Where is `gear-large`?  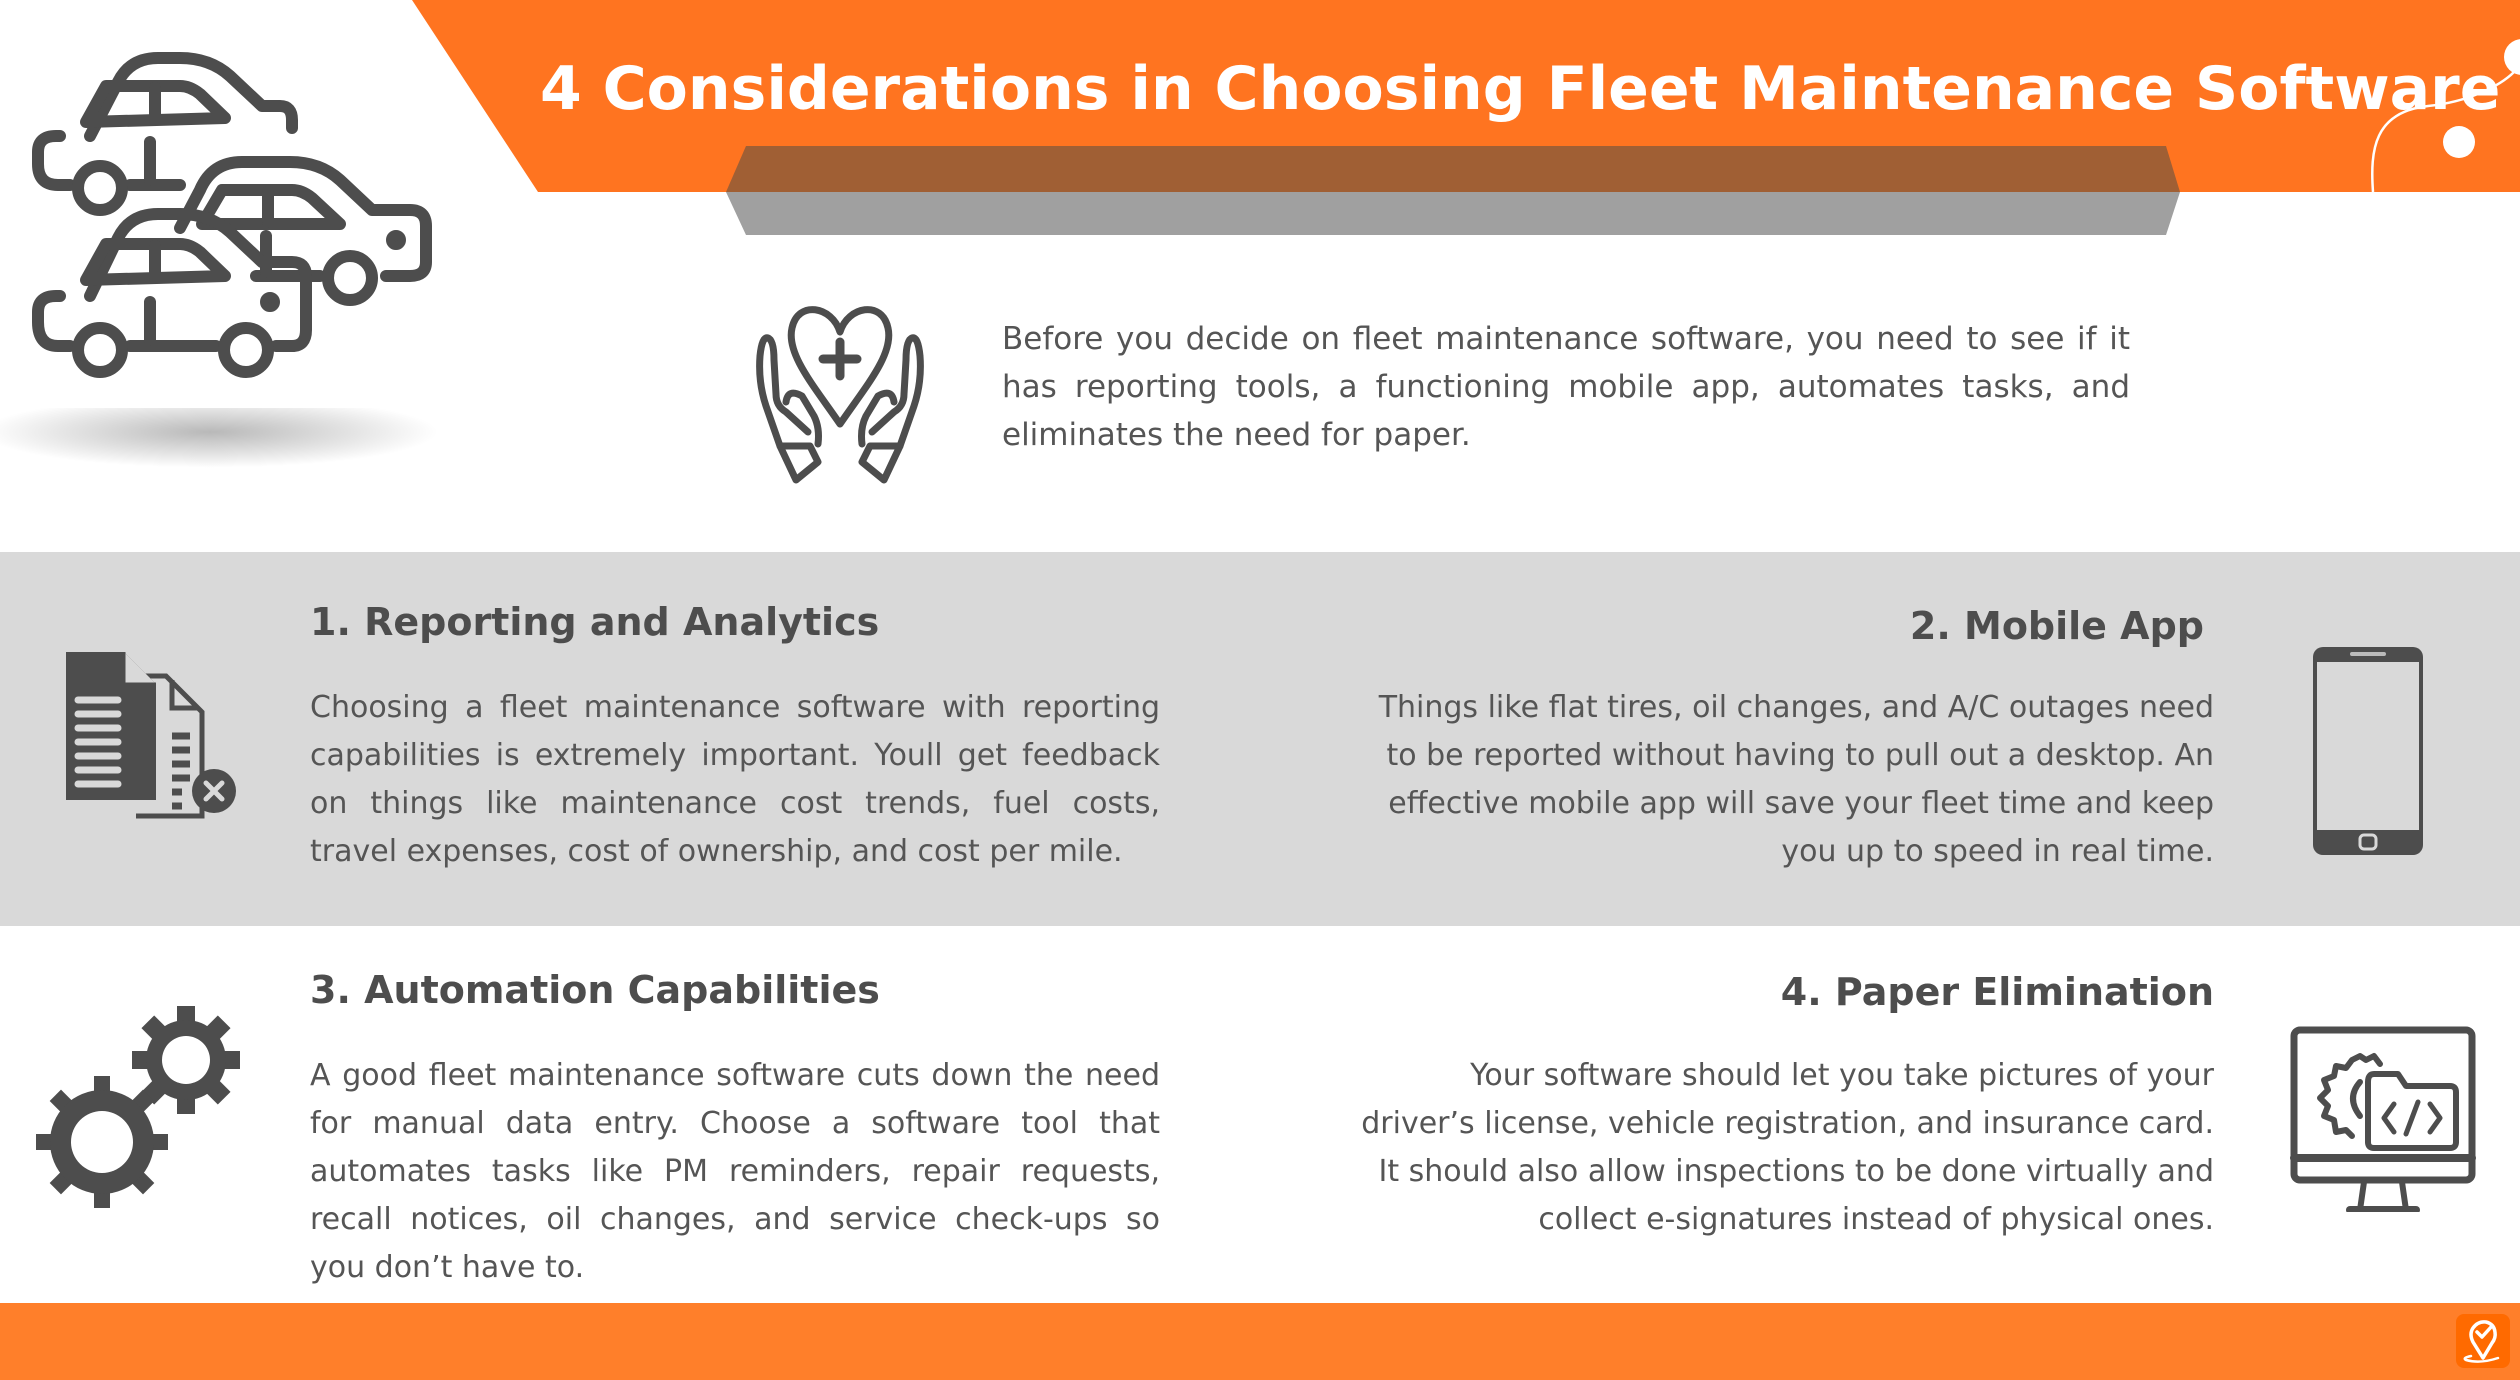
gear-large is located at coordinates (102, 1142).